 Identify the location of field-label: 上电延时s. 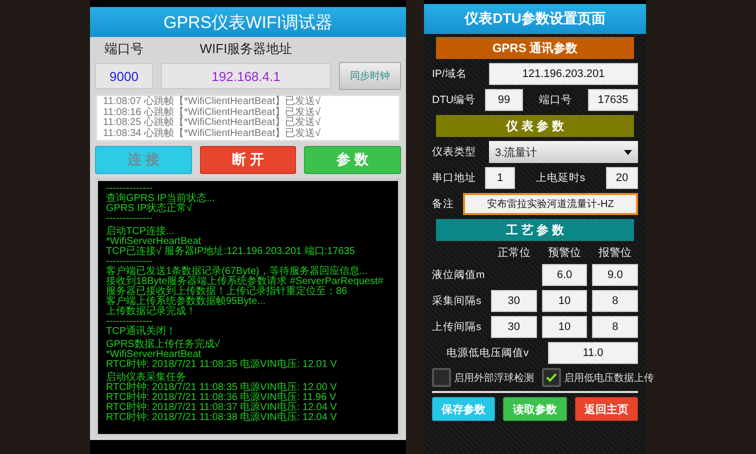
(560, 178).